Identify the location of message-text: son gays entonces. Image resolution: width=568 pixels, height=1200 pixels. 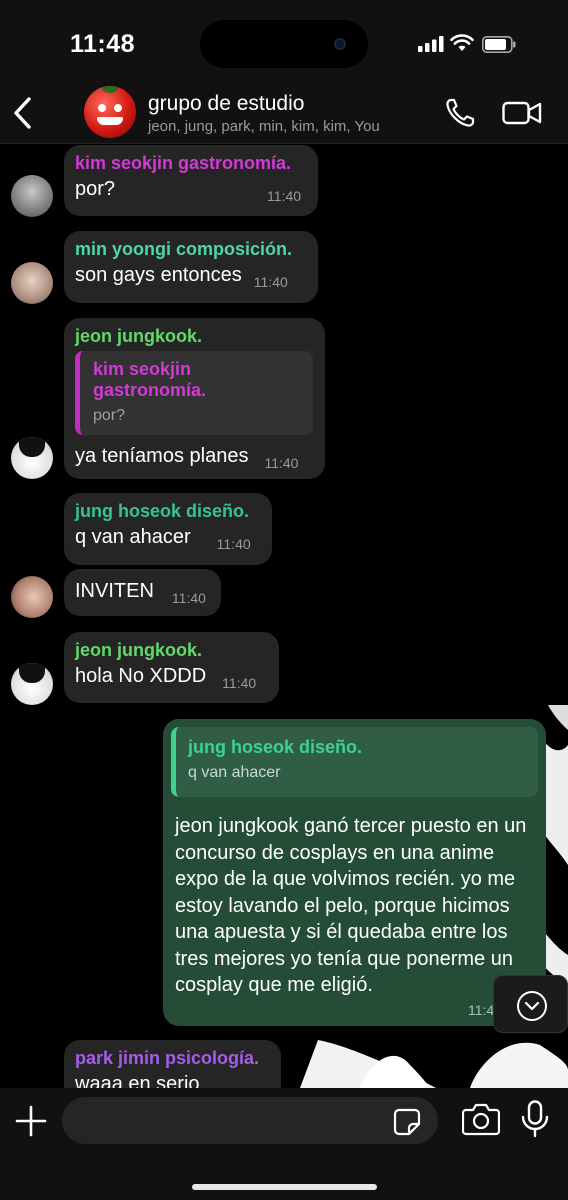
(158, 275).